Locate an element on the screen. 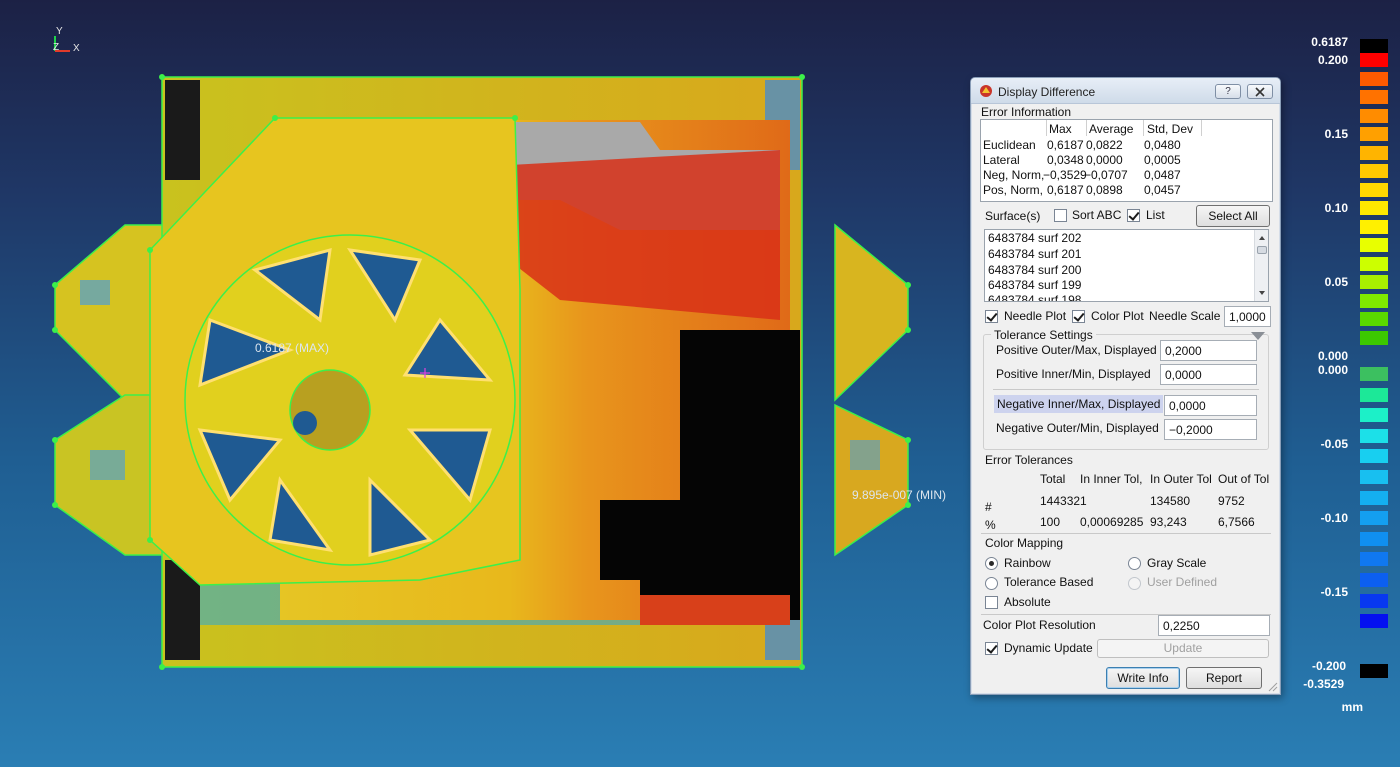 The width and height of the screenshot is (1400, 767). error-row-avg: 0,0822 is located at coordinates (1104, 145).